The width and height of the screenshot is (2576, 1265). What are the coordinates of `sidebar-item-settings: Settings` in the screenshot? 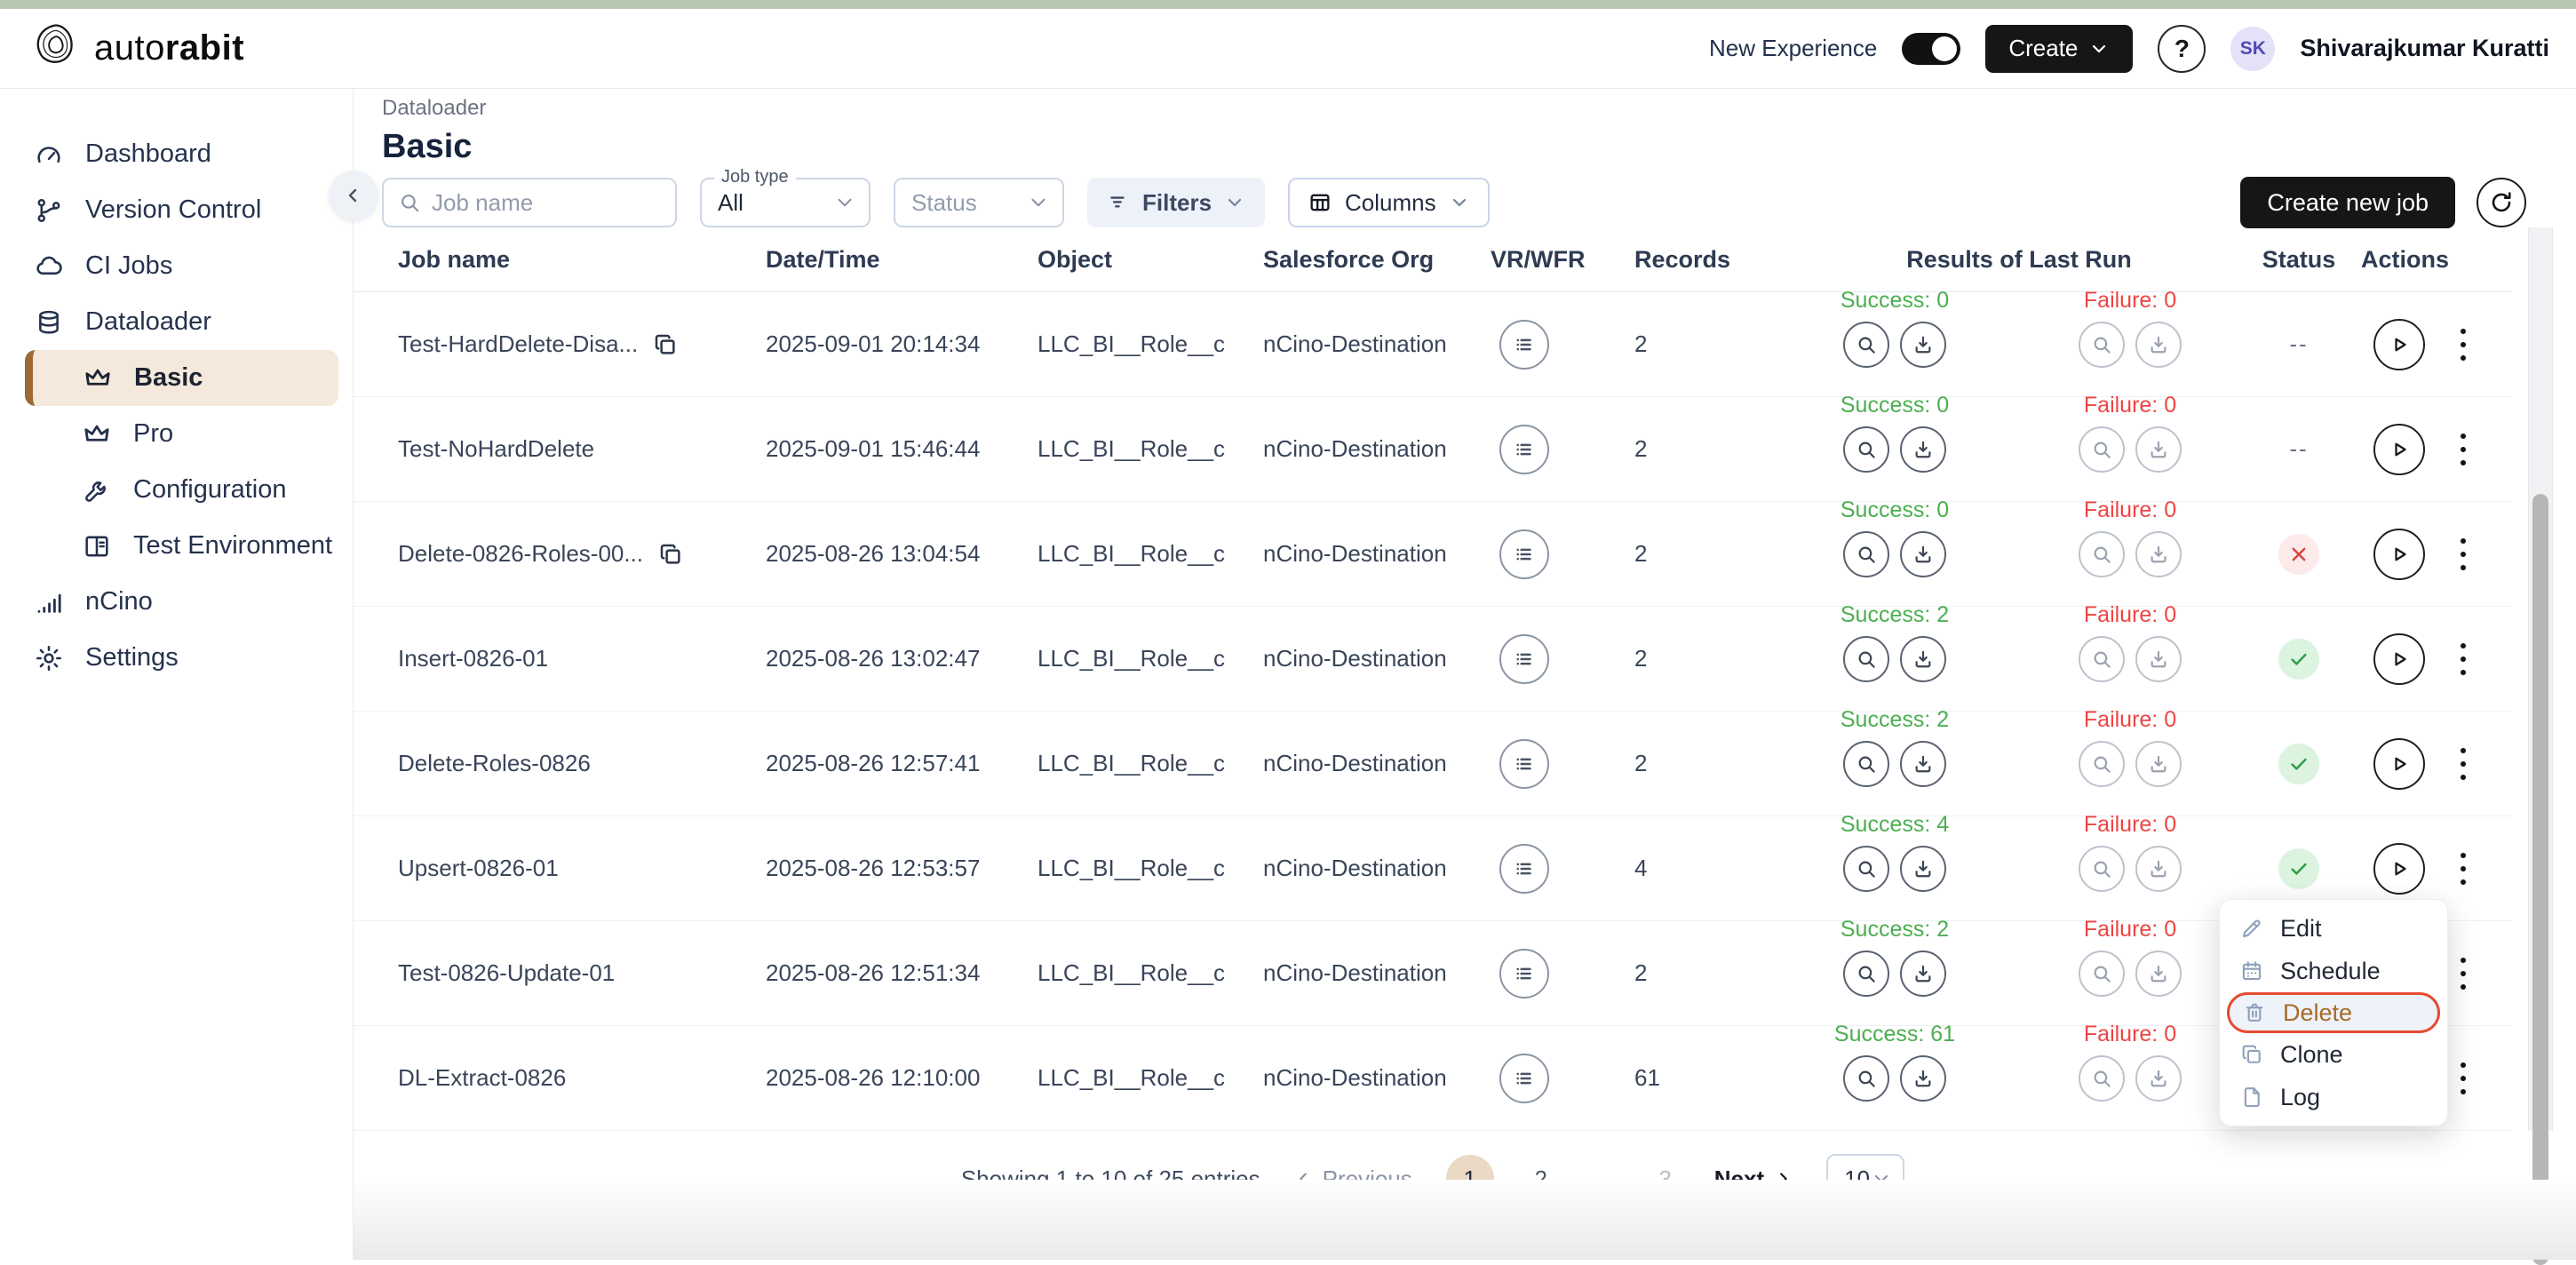 It's located at (176, 658).